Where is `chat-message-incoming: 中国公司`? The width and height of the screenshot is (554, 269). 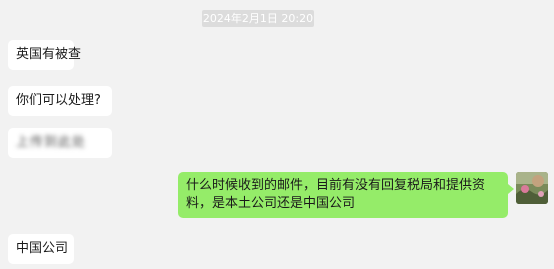 chat-message-incoming: 中国公司 is located at coordinates (41, 249).